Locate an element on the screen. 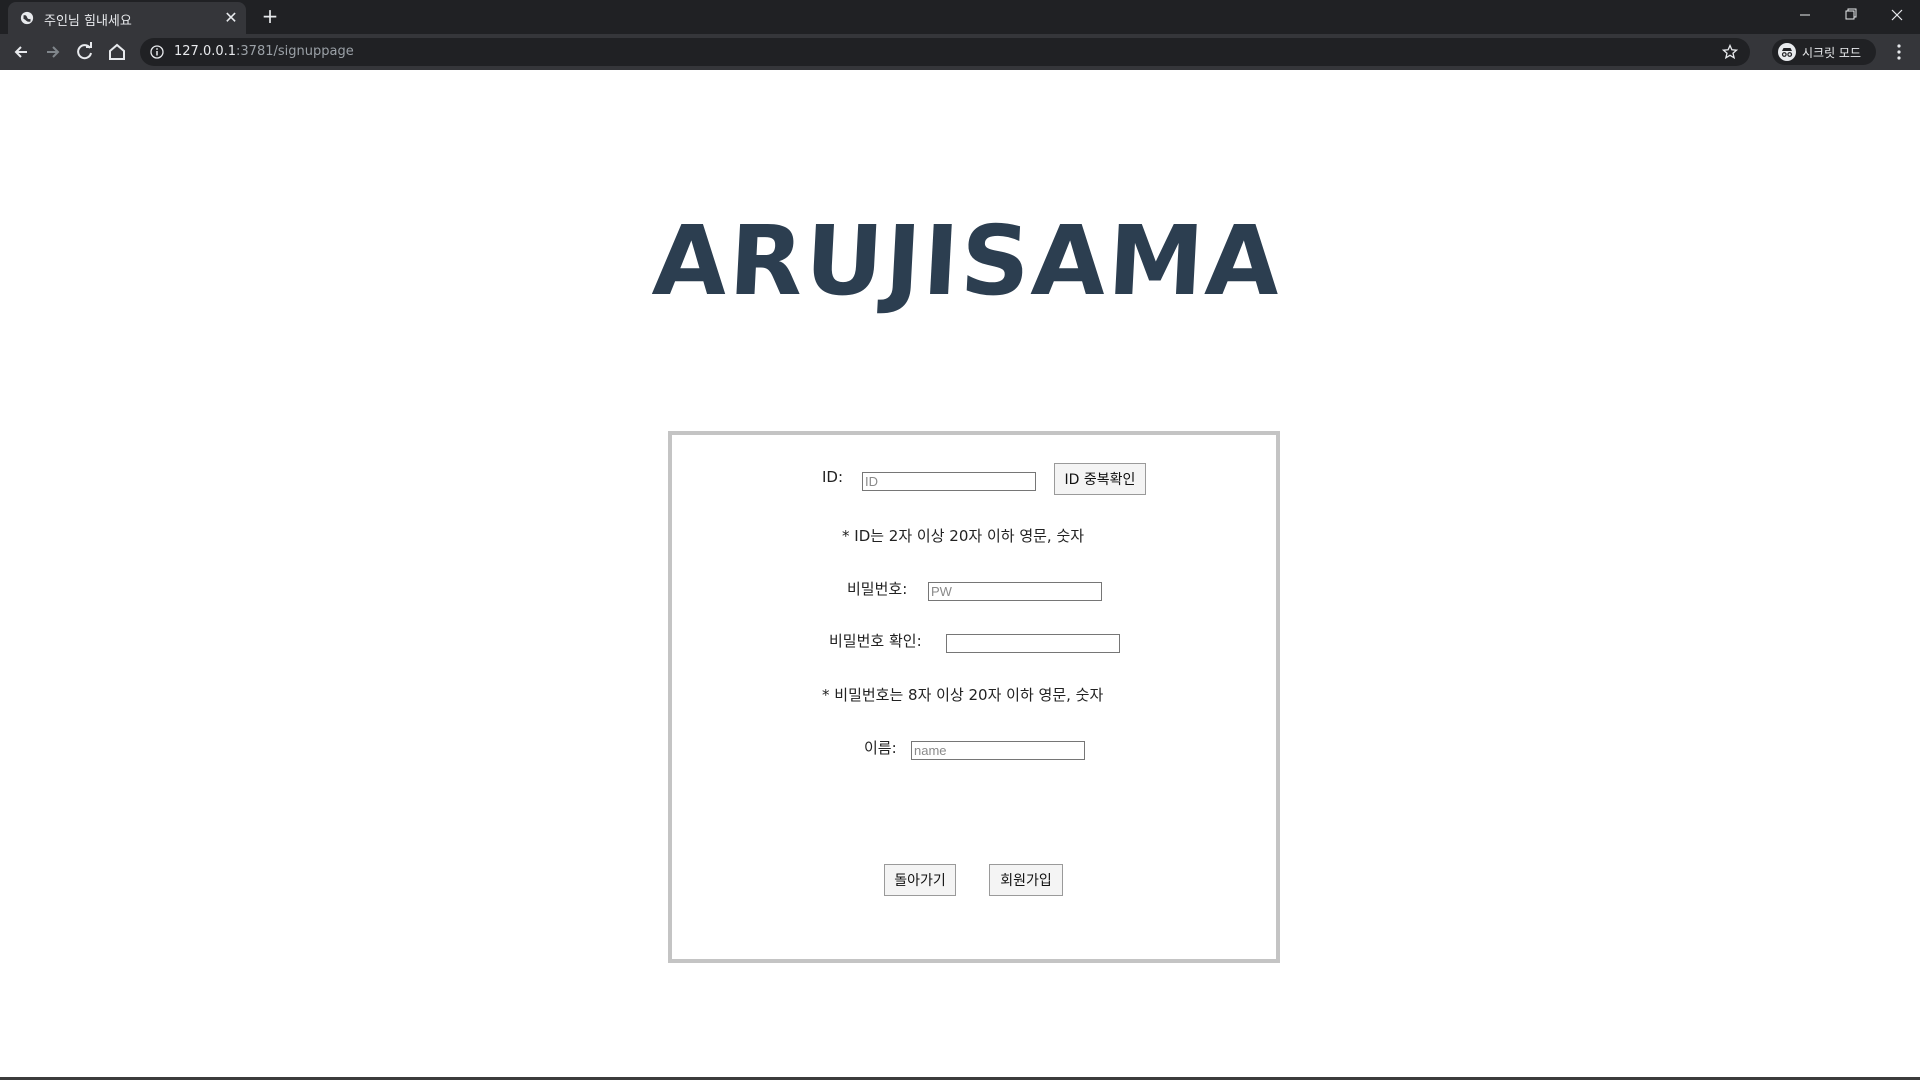 Image resolution: width=1920 pixels, height=1080 pixels. browser-menu-button is located at coordinates (1899, 52).